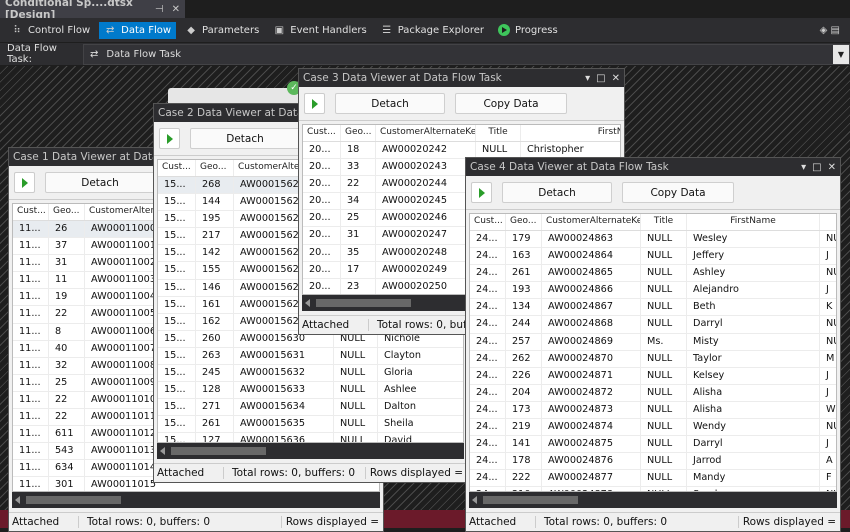 This screenshot has height=532, width=850. What do you see at coordinates (653, 342) in the screenshot?
I see `table-row: 24...257AW00024869Ms.MistyNUL` at bounding box center [653, 342].